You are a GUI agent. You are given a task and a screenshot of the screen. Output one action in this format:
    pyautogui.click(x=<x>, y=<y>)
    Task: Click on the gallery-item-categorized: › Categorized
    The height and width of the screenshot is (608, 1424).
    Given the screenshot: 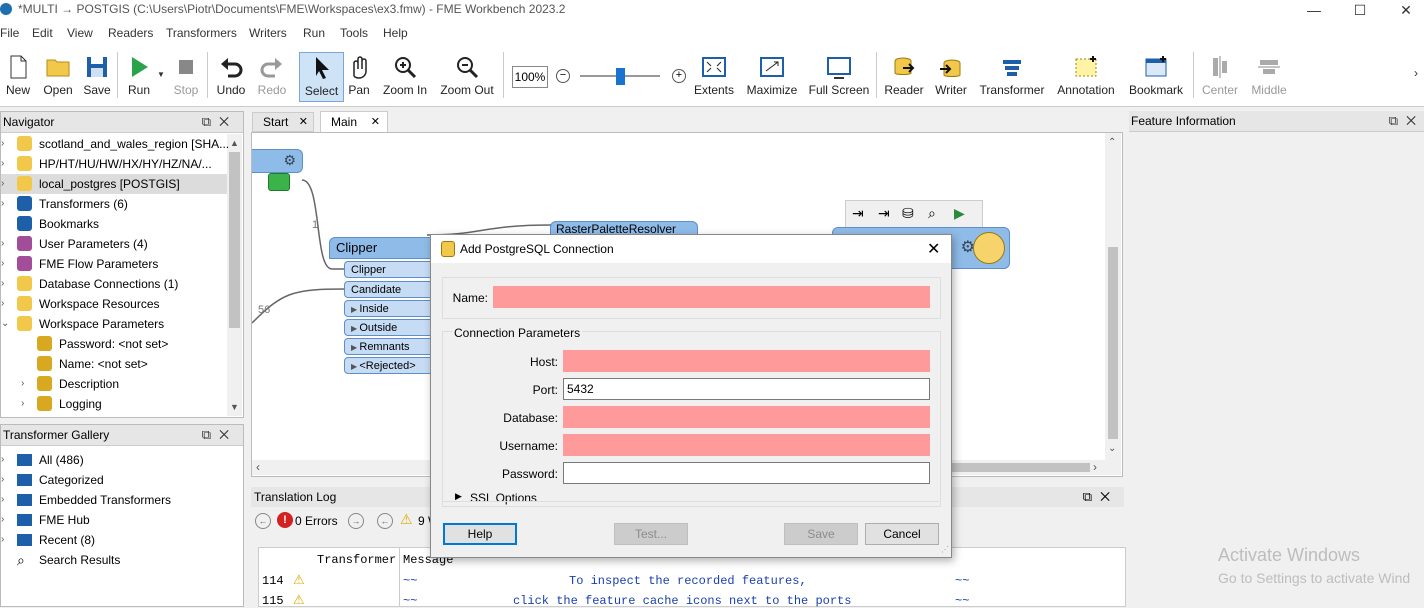 What is the action you would take?
    pyautogui.click(x=121, y=480)
    